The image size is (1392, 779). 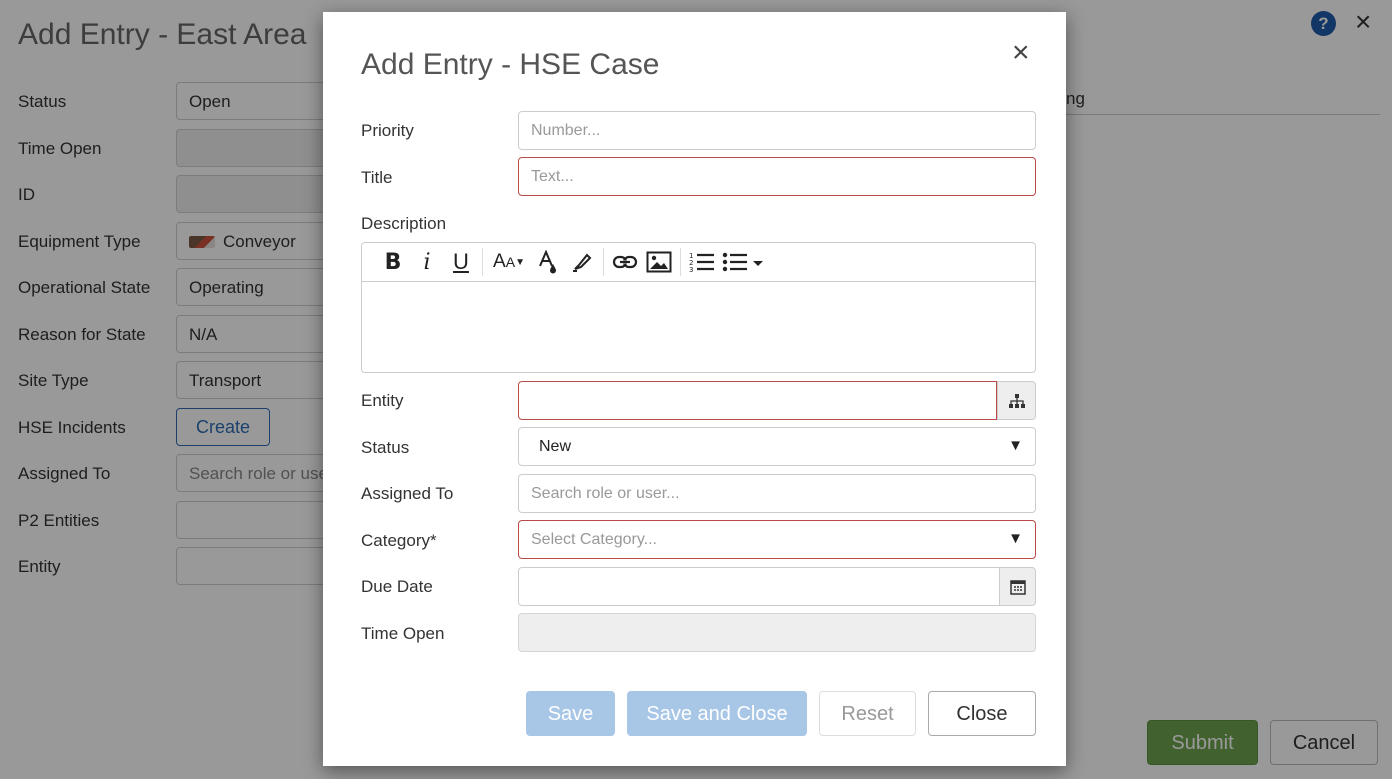 I want to click on bold-icon: B, so click(x=393, y=262).